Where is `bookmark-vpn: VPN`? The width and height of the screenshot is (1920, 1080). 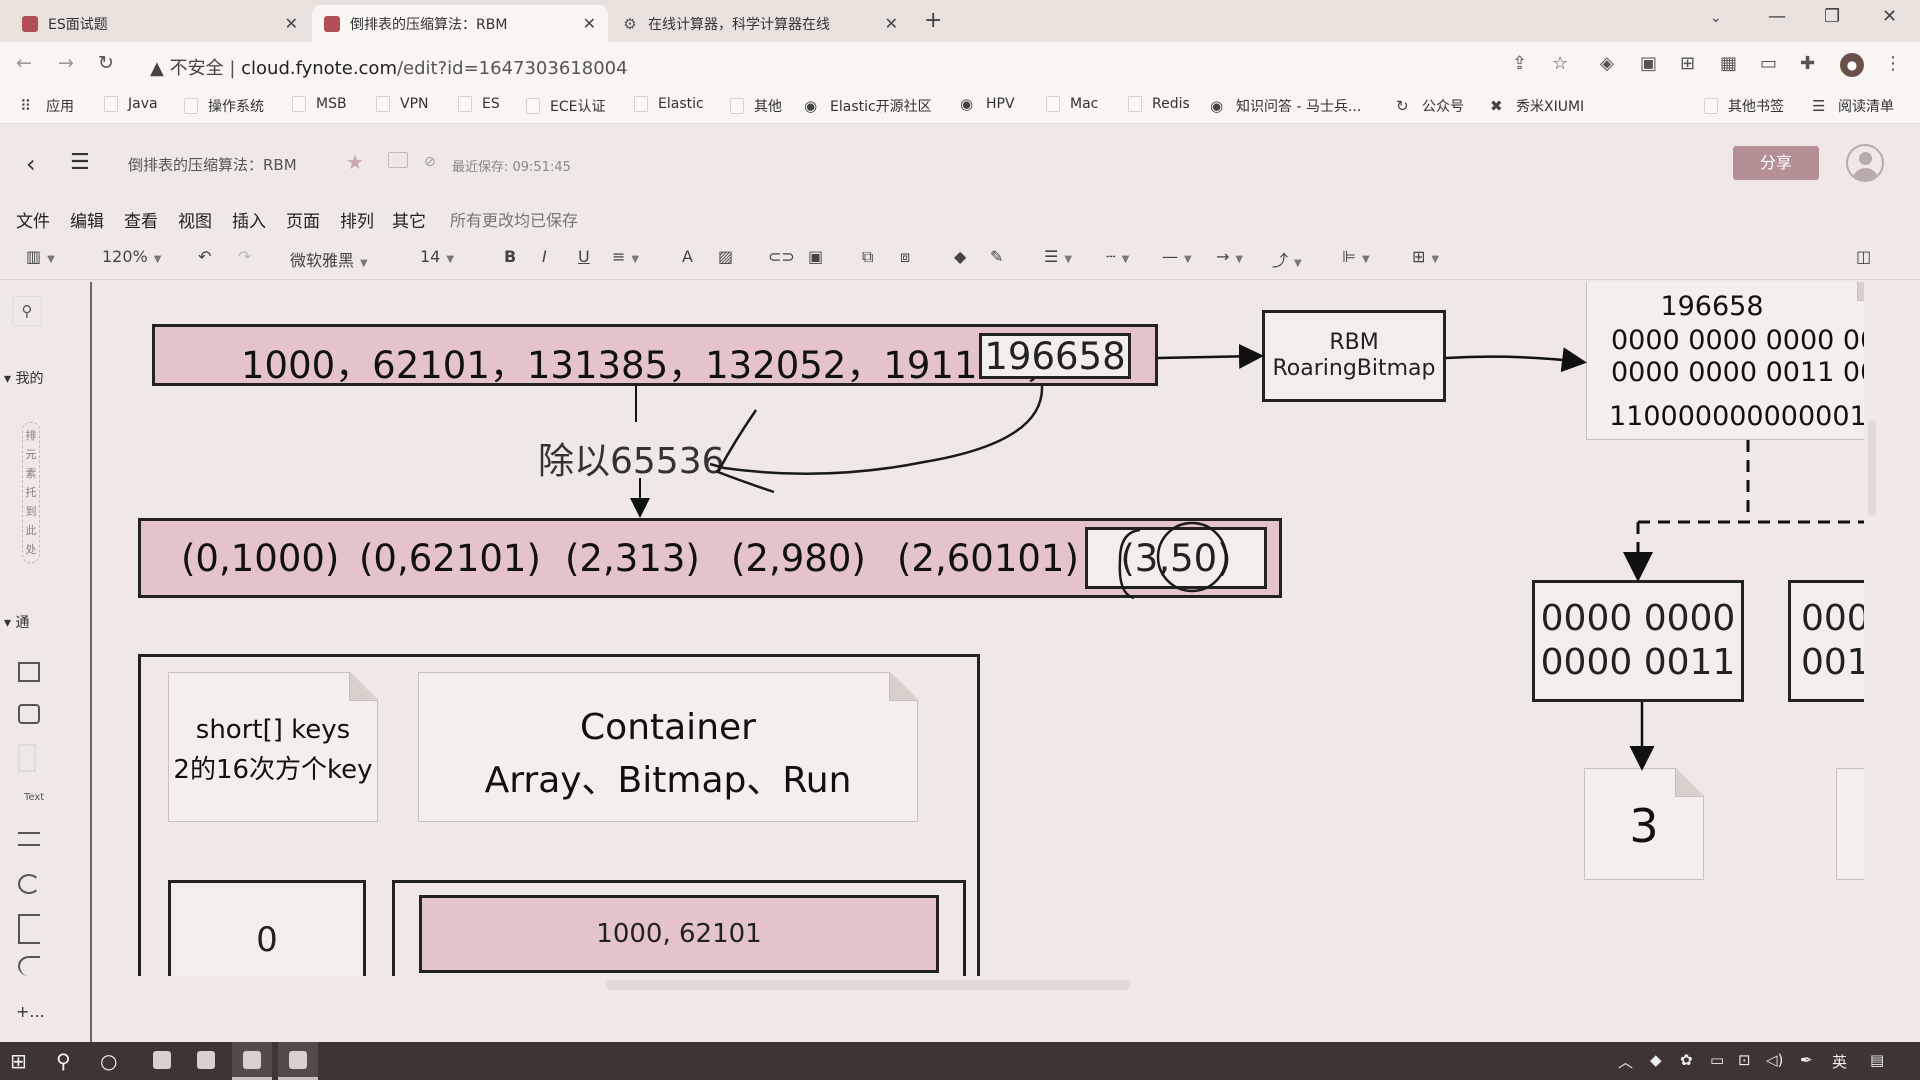 bookmark-vpn: VPN is located at coordinates (402, 104).